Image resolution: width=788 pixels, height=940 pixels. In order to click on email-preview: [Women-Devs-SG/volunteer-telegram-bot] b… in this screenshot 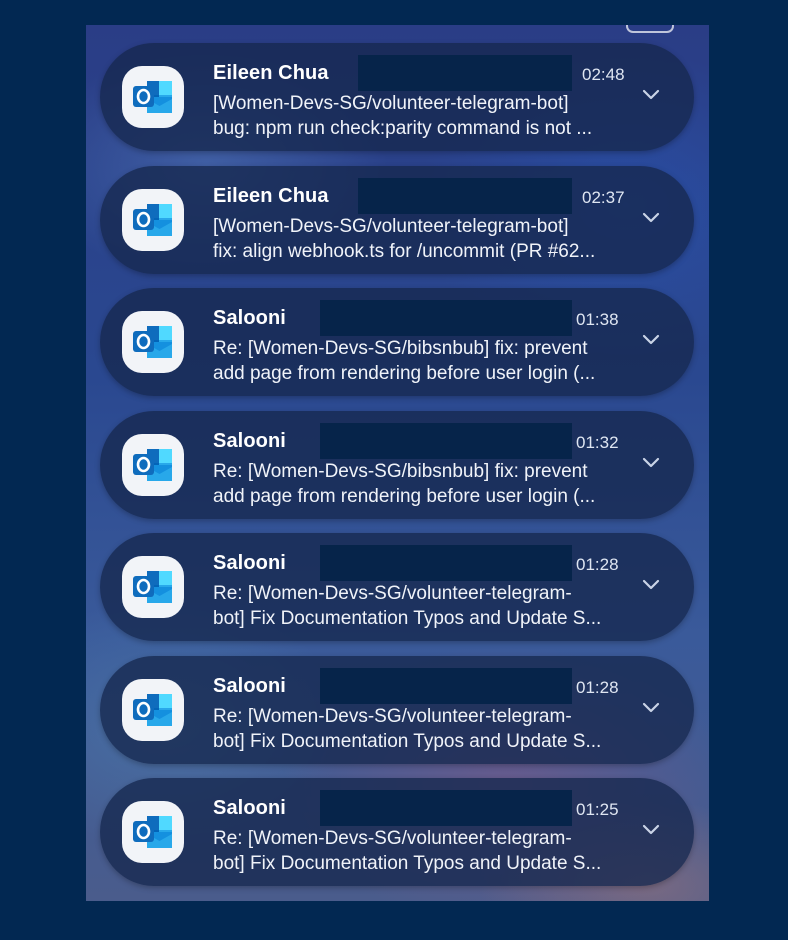, I will do `click(423, 116)`.